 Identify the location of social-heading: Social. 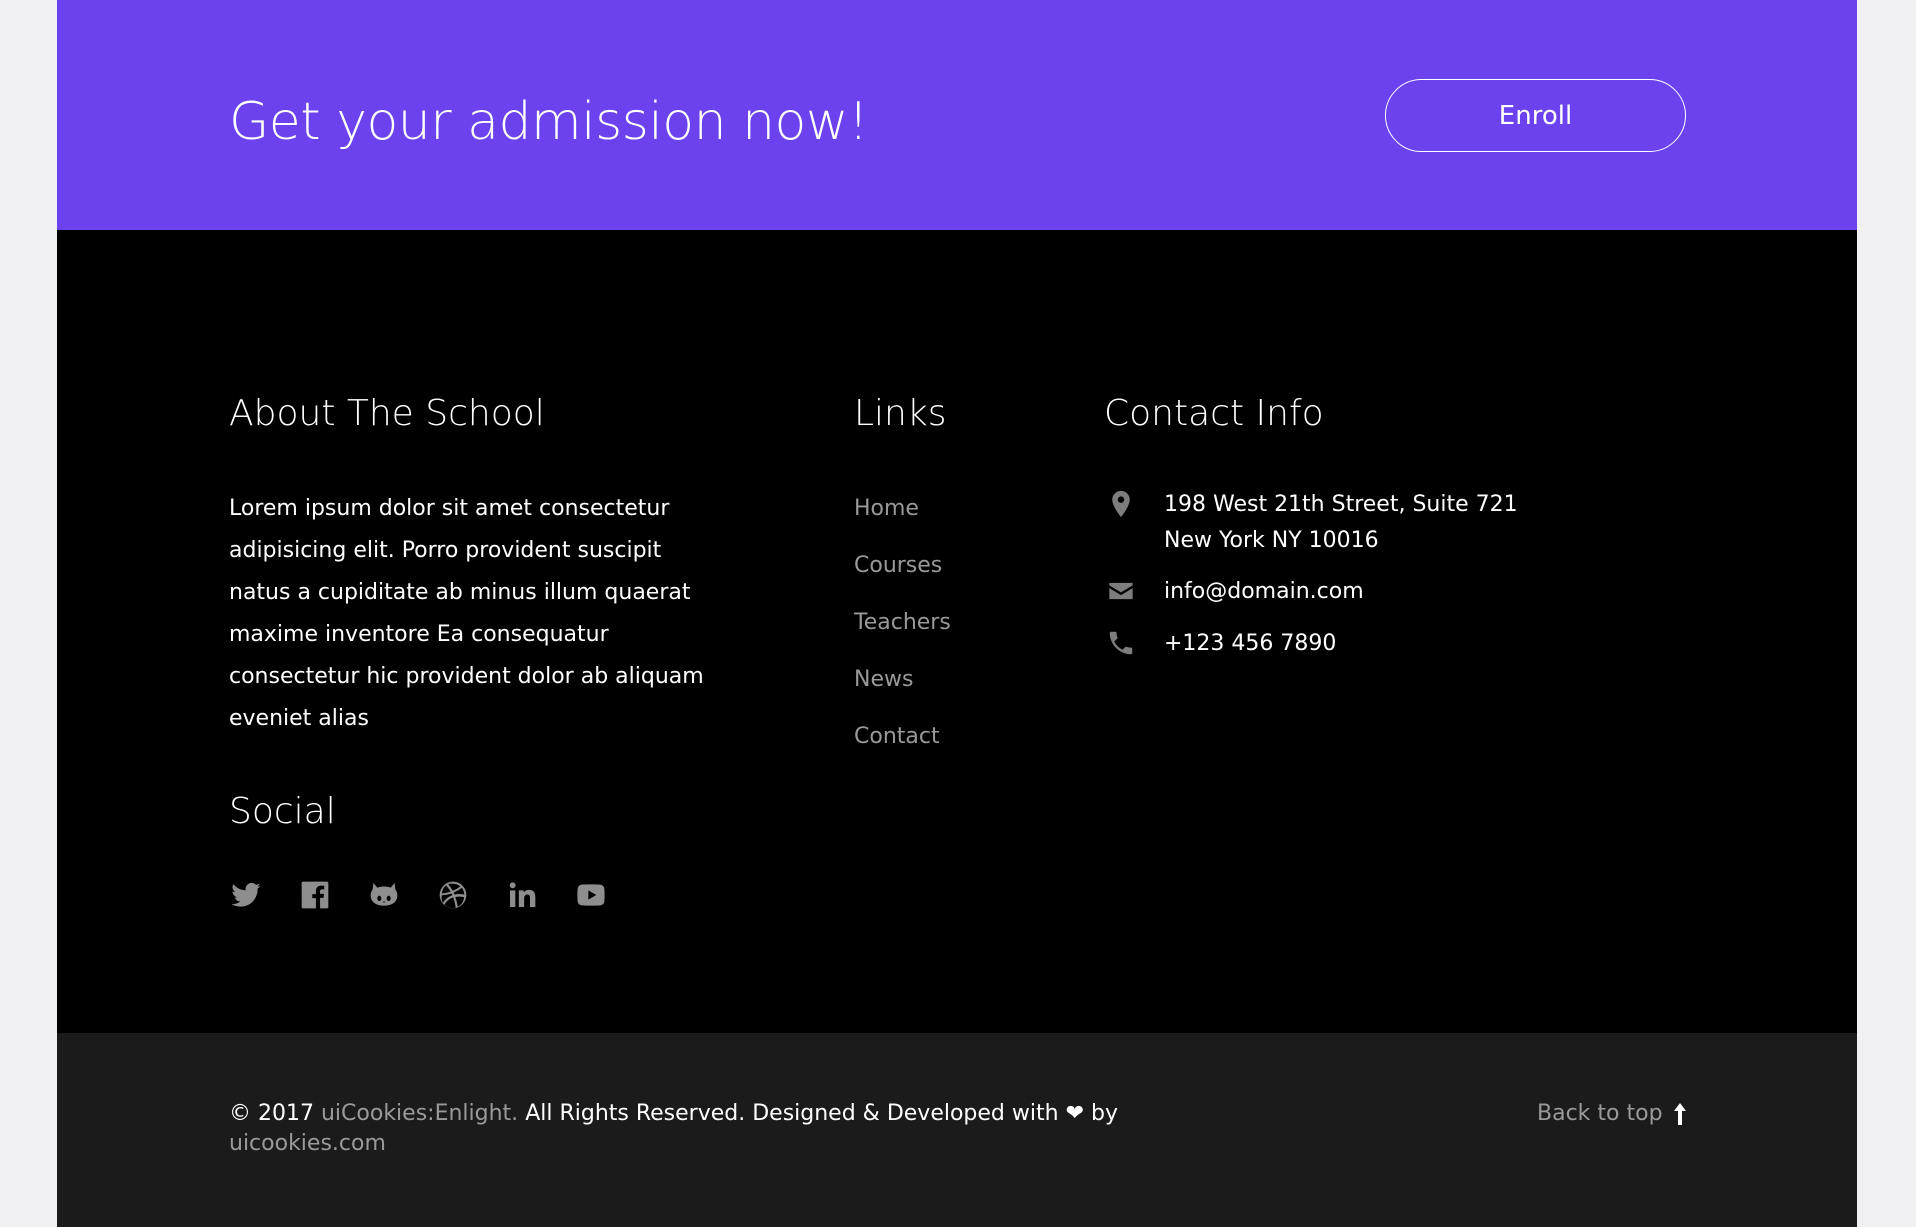
(282, 811).